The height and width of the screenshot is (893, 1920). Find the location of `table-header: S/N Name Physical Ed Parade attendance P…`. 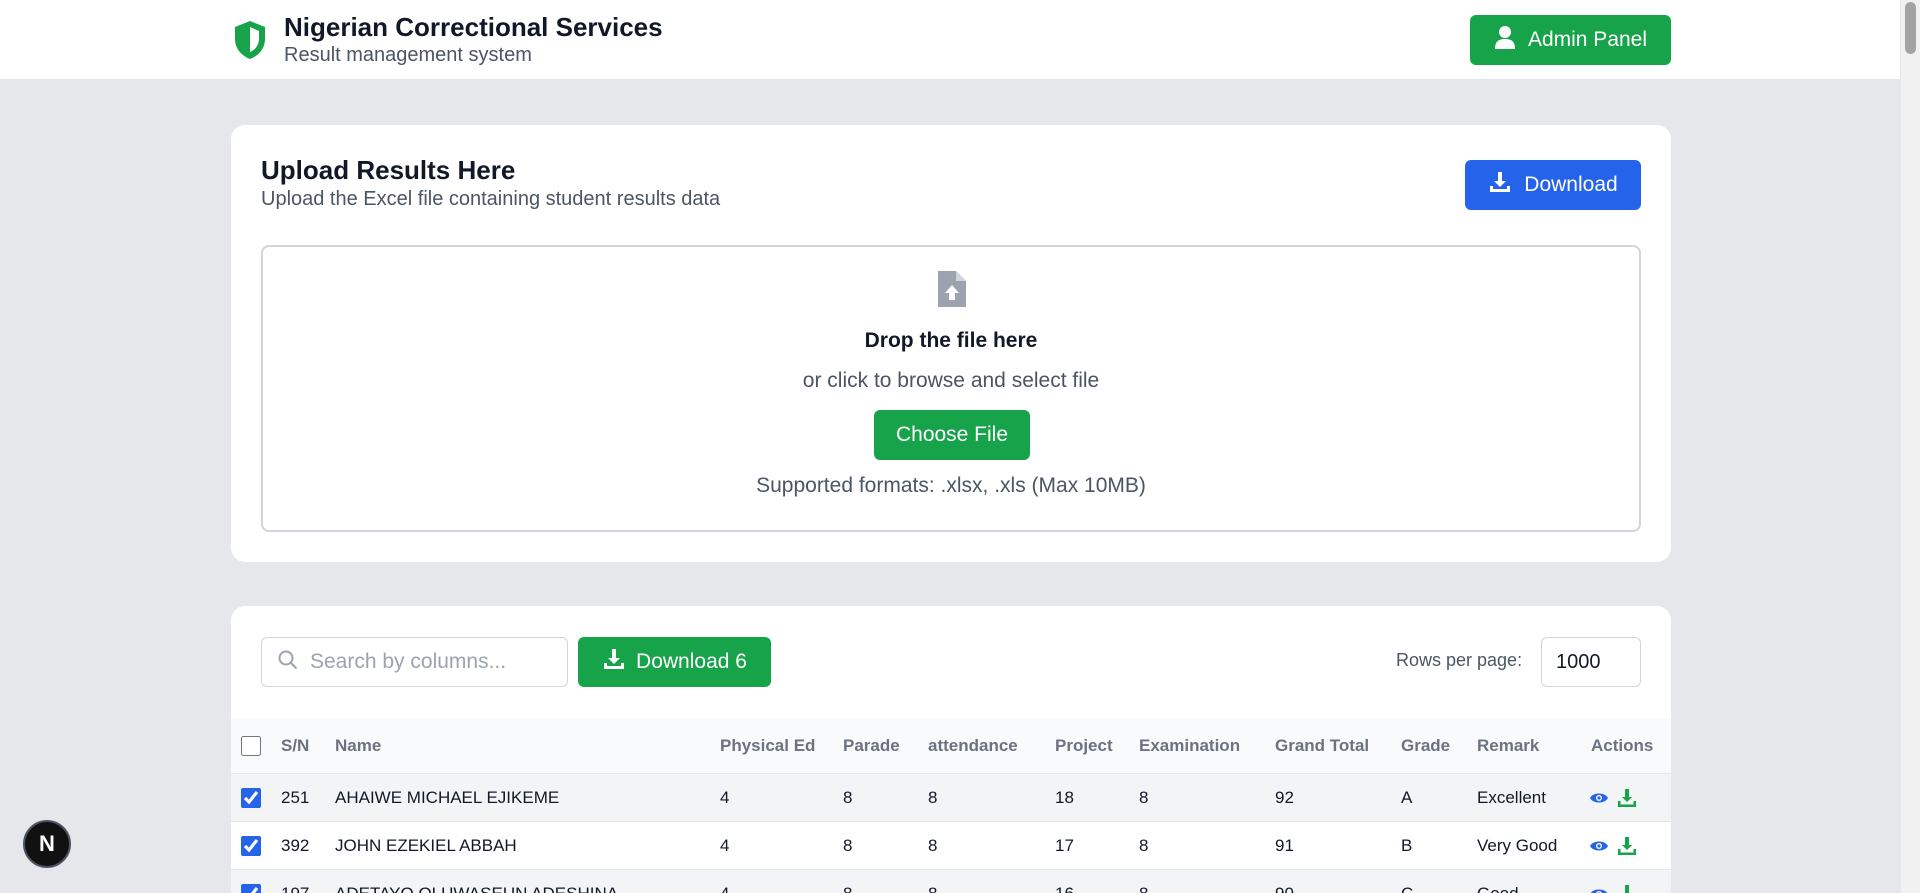

table-header: S/N Name Physical Ed Parade attendance P… is located at coordinates (951, 746).